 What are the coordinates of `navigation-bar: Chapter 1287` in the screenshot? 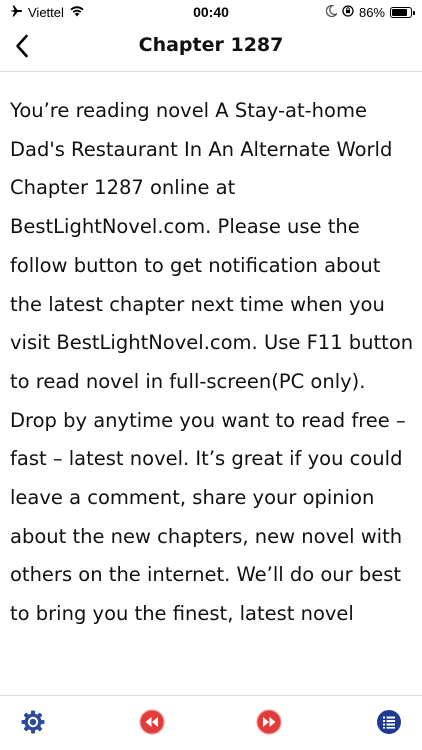 It's located at (211, 48).